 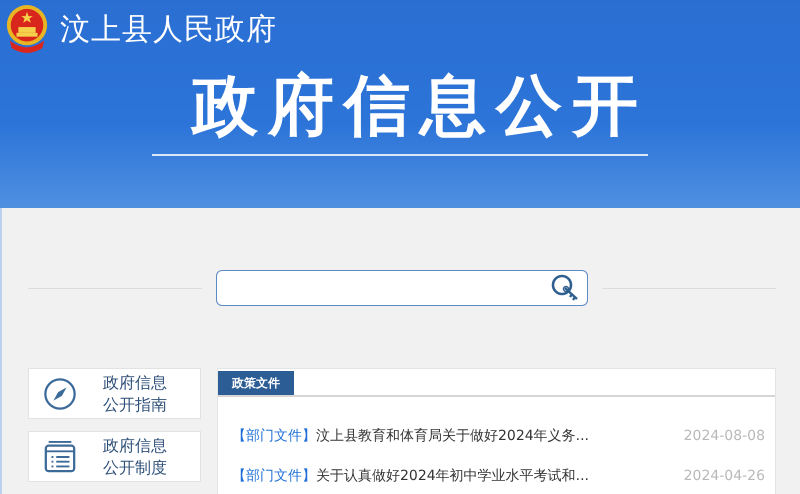 What do you see at coordinates (60, 457) in the screenshot?
I see `document-list-icon` at bounding box center [60, 457].